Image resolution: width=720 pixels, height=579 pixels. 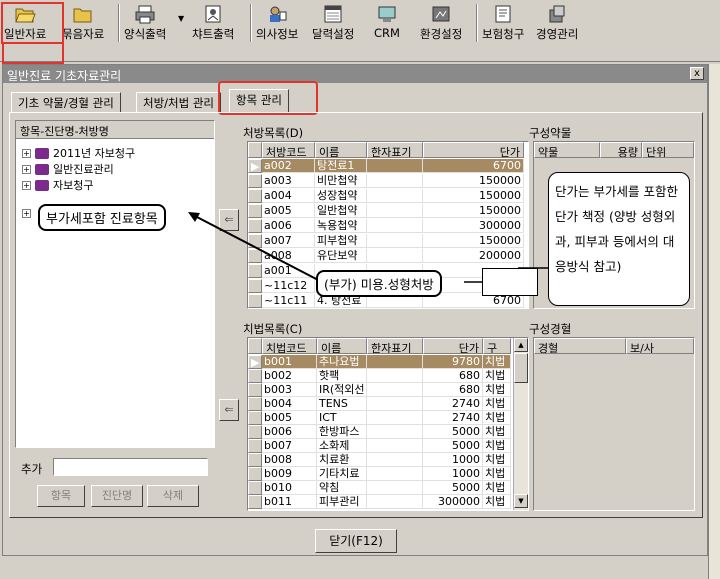 What do you see at coordinates (510, 282) in the screenshot?
I see `annotation-box` at bounding box center [510, 282].